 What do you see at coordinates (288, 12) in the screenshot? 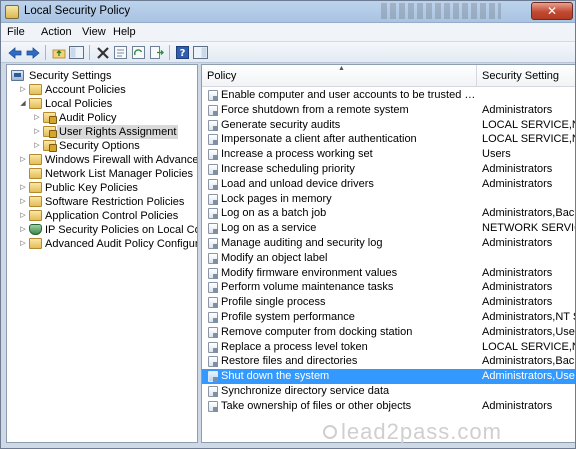
I see `title-bar: Local Security Policy ✕` at bounding box center [288, 12].